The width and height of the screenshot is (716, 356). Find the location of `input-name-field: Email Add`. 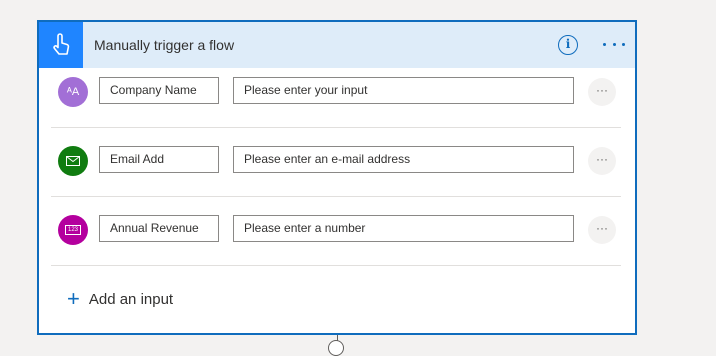

input-name-field: Email Add is located at coordinates (159, 159).